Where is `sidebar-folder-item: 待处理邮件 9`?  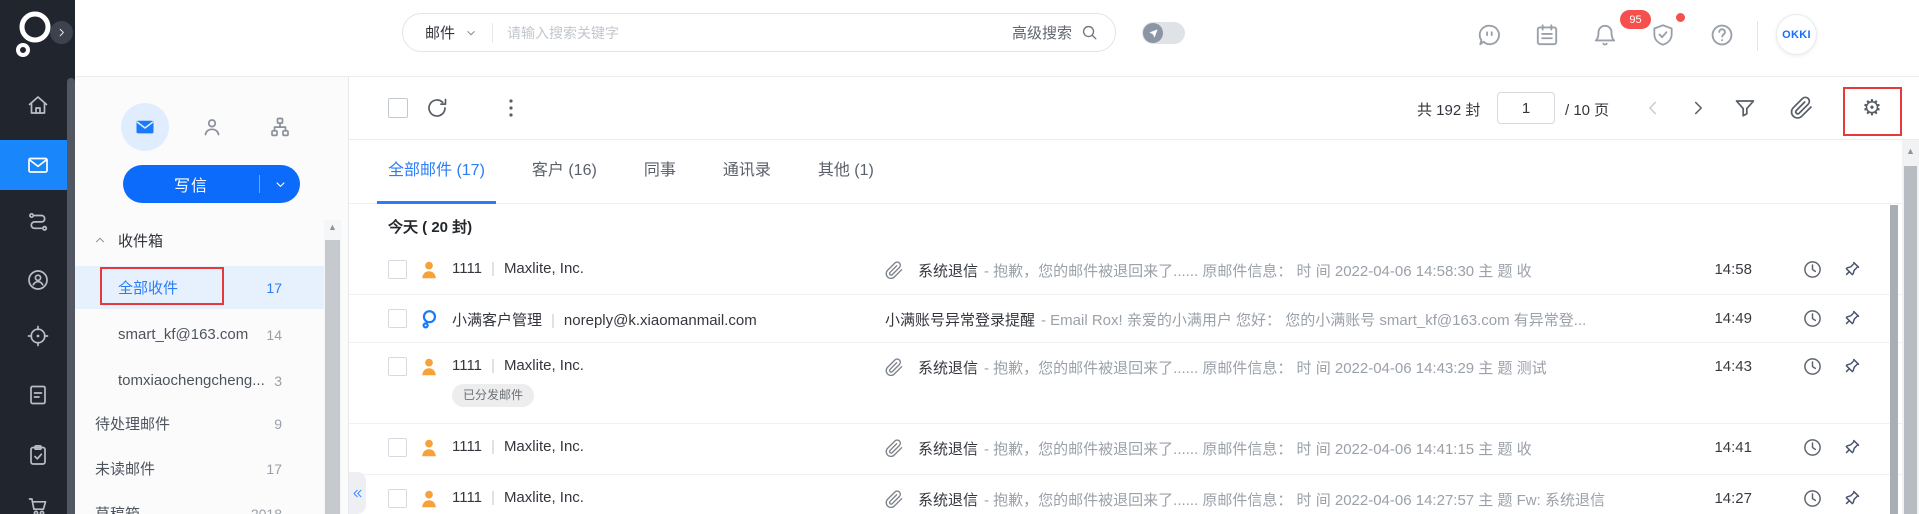 sidebar-folder-item: 待处理邮件 9 is located at coordinates (199, 423).